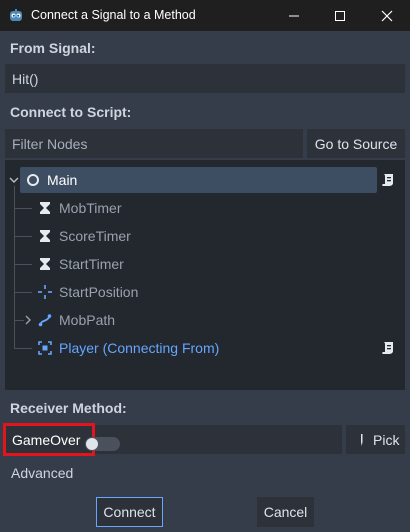 The width and height of the screenshot is (410, 532). Describe the element at coordinates (139, 348) in the screenshot. I see `tree-node-label: Player (Connecting From)` at that location.